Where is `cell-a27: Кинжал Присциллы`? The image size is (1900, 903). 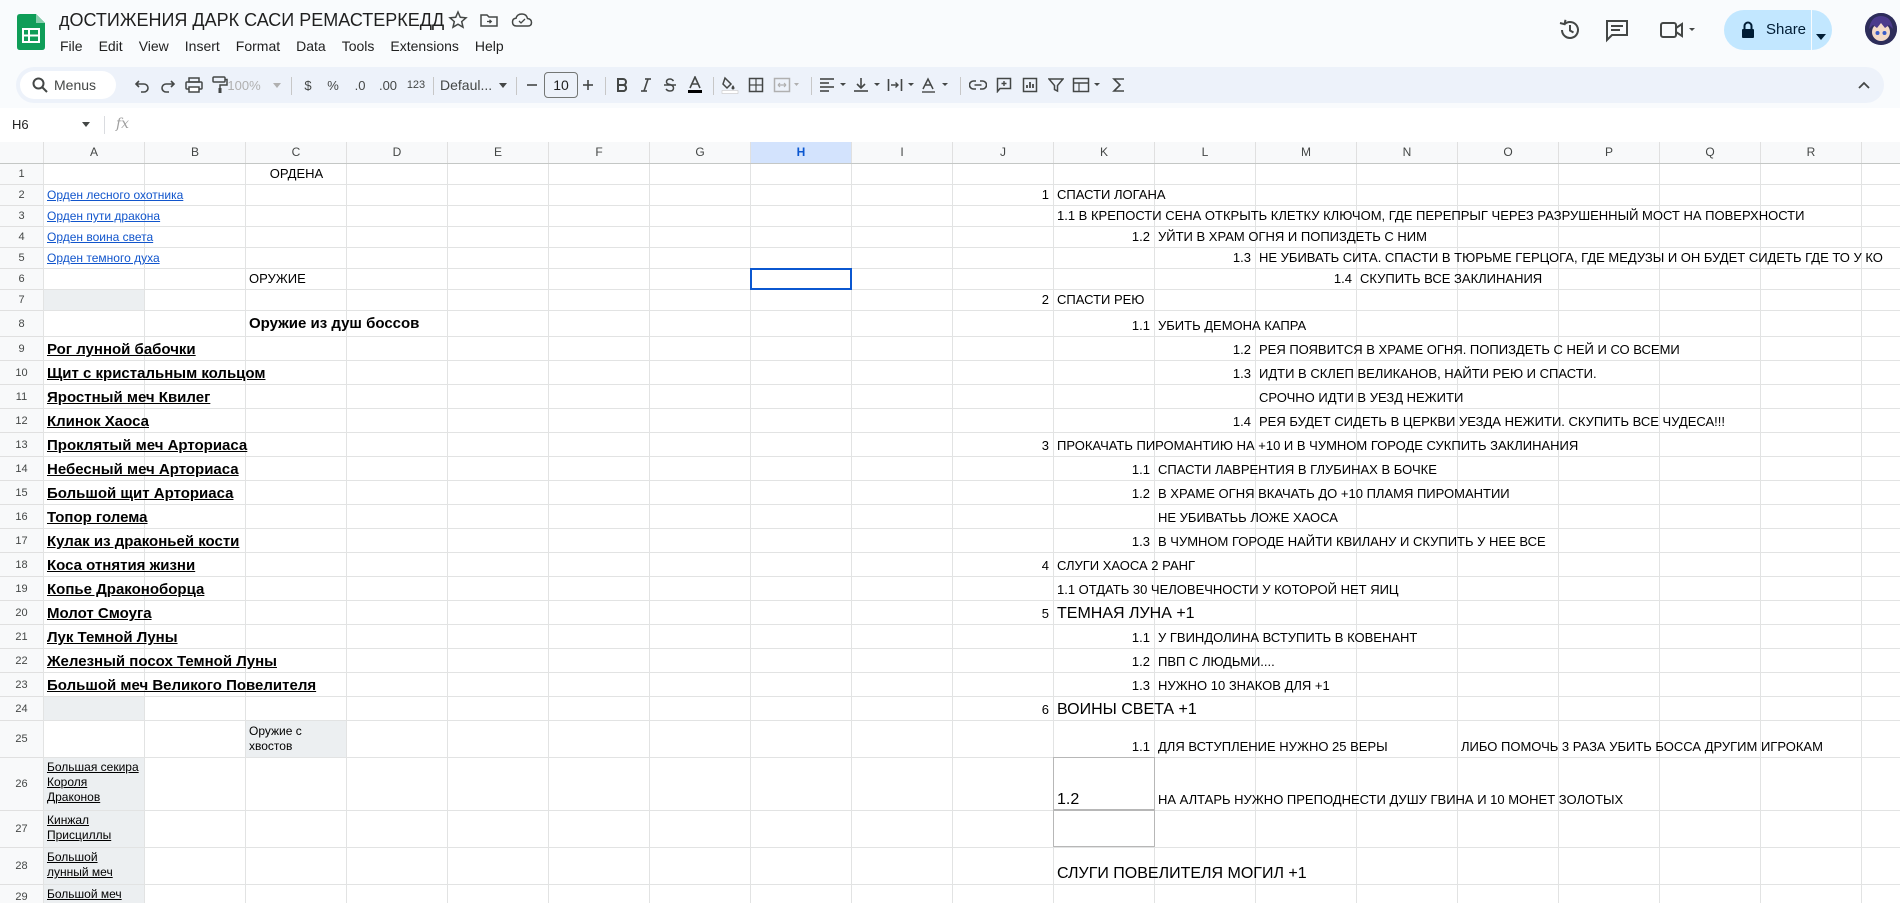
cell-a27: Кинжал Присциллы is located at coordinates (93, 830).